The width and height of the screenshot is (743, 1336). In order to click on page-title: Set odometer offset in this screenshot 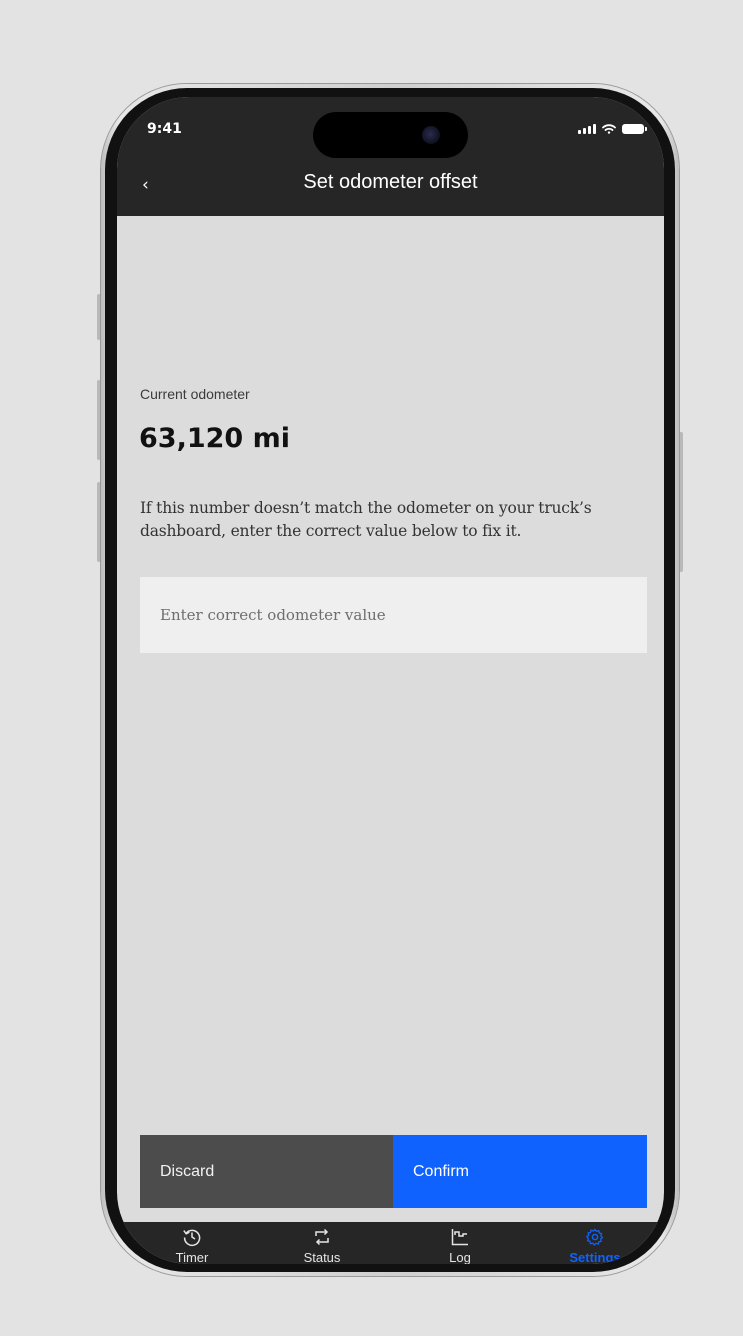, I will do `click(390, 182)`.